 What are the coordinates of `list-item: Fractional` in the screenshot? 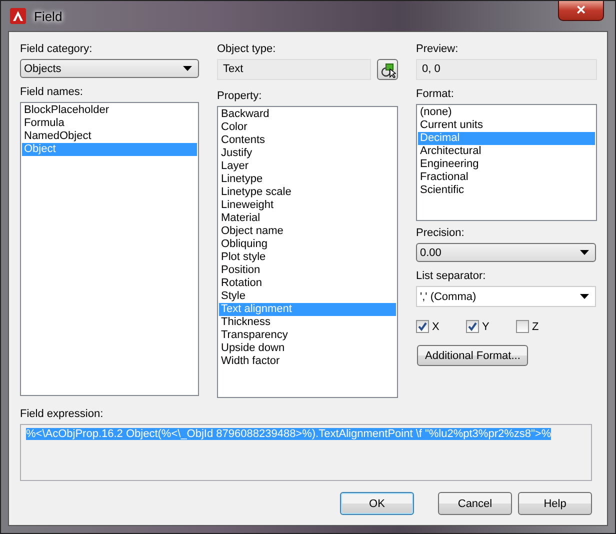 It's located at (506, 177).